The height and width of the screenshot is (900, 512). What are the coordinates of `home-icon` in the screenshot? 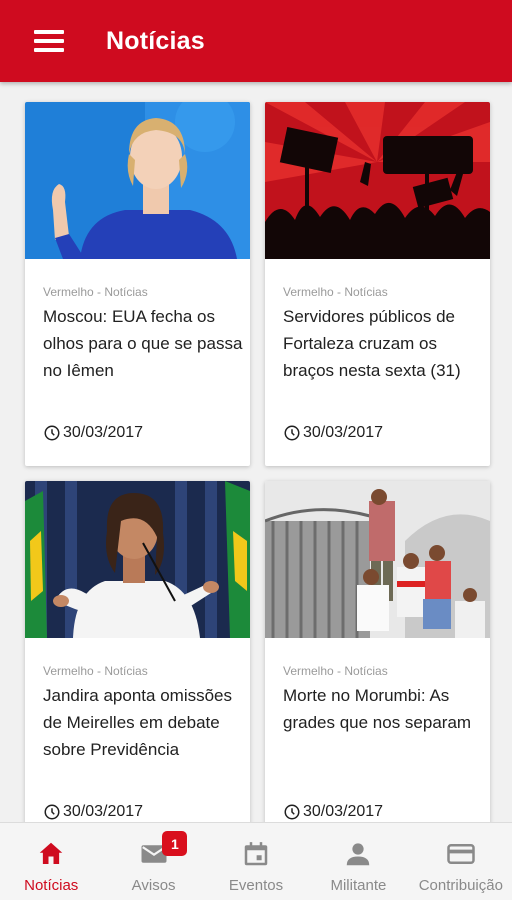 It's located at (51, 853).